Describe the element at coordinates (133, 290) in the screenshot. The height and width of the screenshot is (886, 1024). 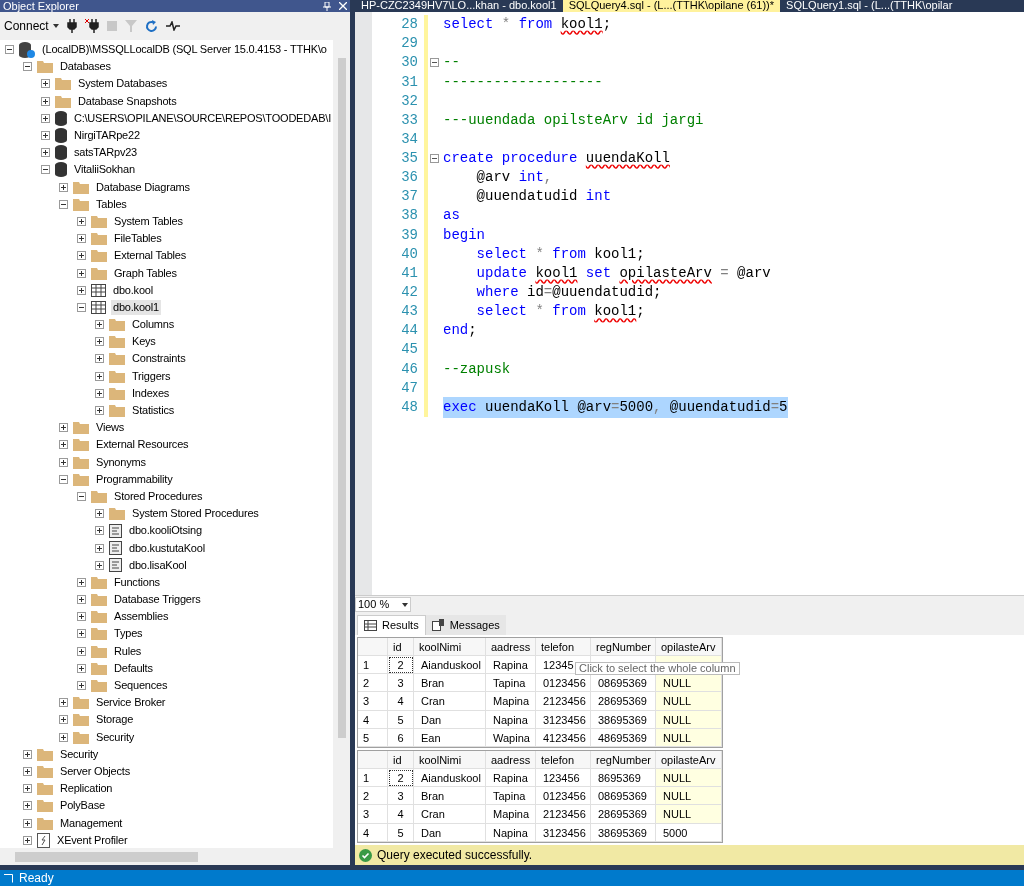
I see `tree-item: dbo.kool` at that location.